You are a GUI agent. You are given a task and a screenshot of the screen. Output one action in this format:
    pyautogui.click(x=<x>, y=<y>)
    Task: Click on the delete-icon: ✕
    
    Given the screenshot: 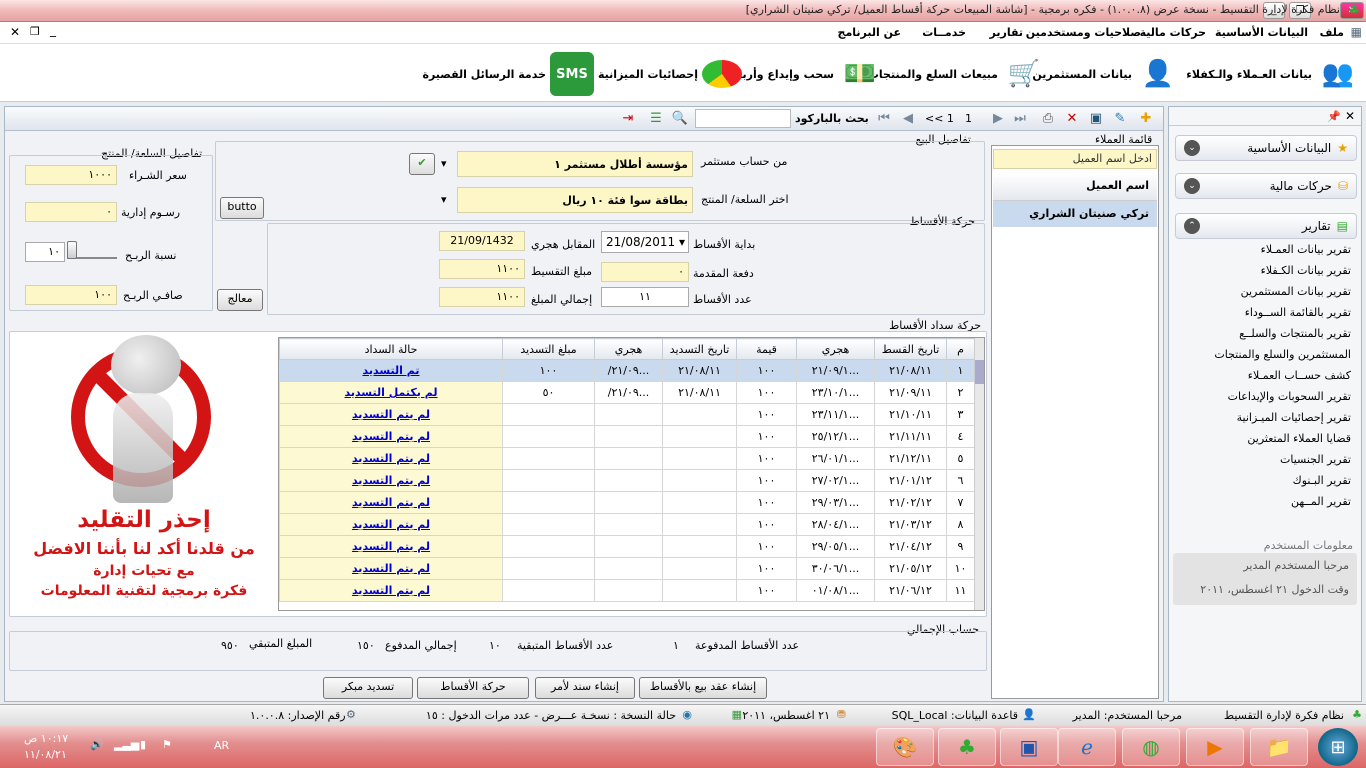 What is the action you would take?
    pyautogui.click(x=1072, y=118)
    